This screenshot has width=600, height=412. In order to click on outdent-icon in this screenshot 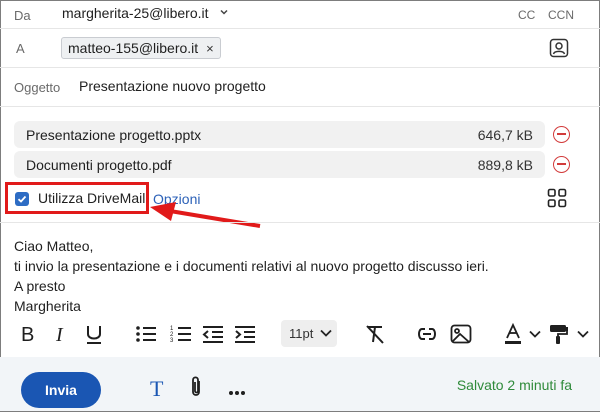, I will do `click(213, 334)`.